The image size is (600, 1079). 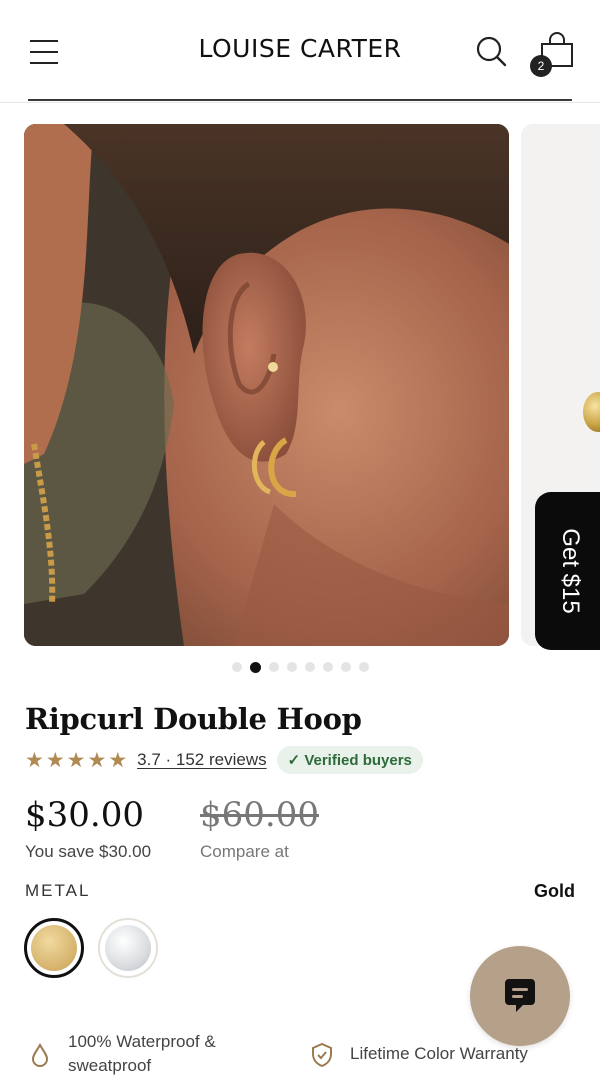 I want to click on chat-bubble-icon, so click(x=520, y=995).